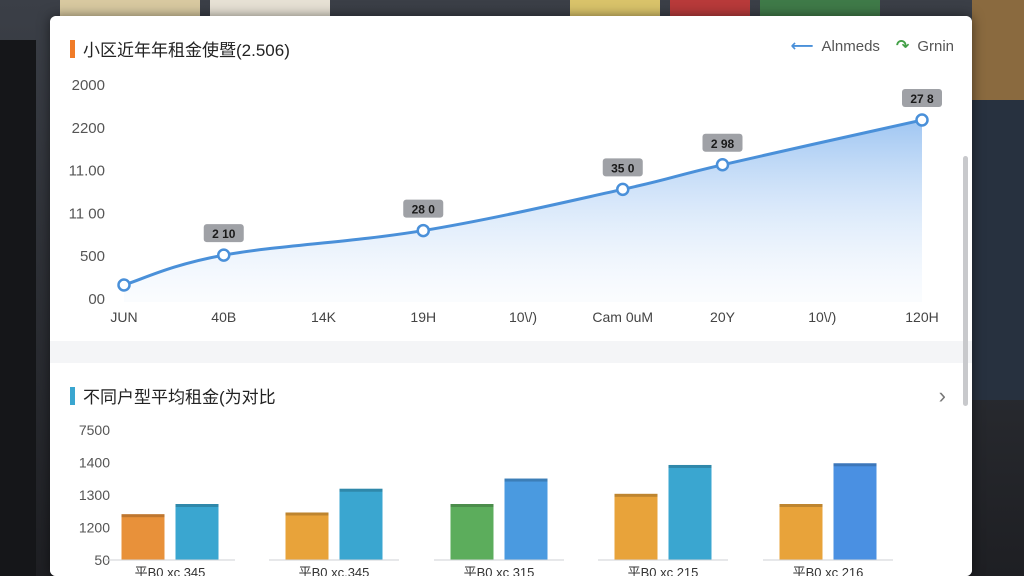  What do you see at coordinates (170, 570) in the screenshot?
I see `x-tick-label: 平B0 xc 345` at bounding box center [170, 570].